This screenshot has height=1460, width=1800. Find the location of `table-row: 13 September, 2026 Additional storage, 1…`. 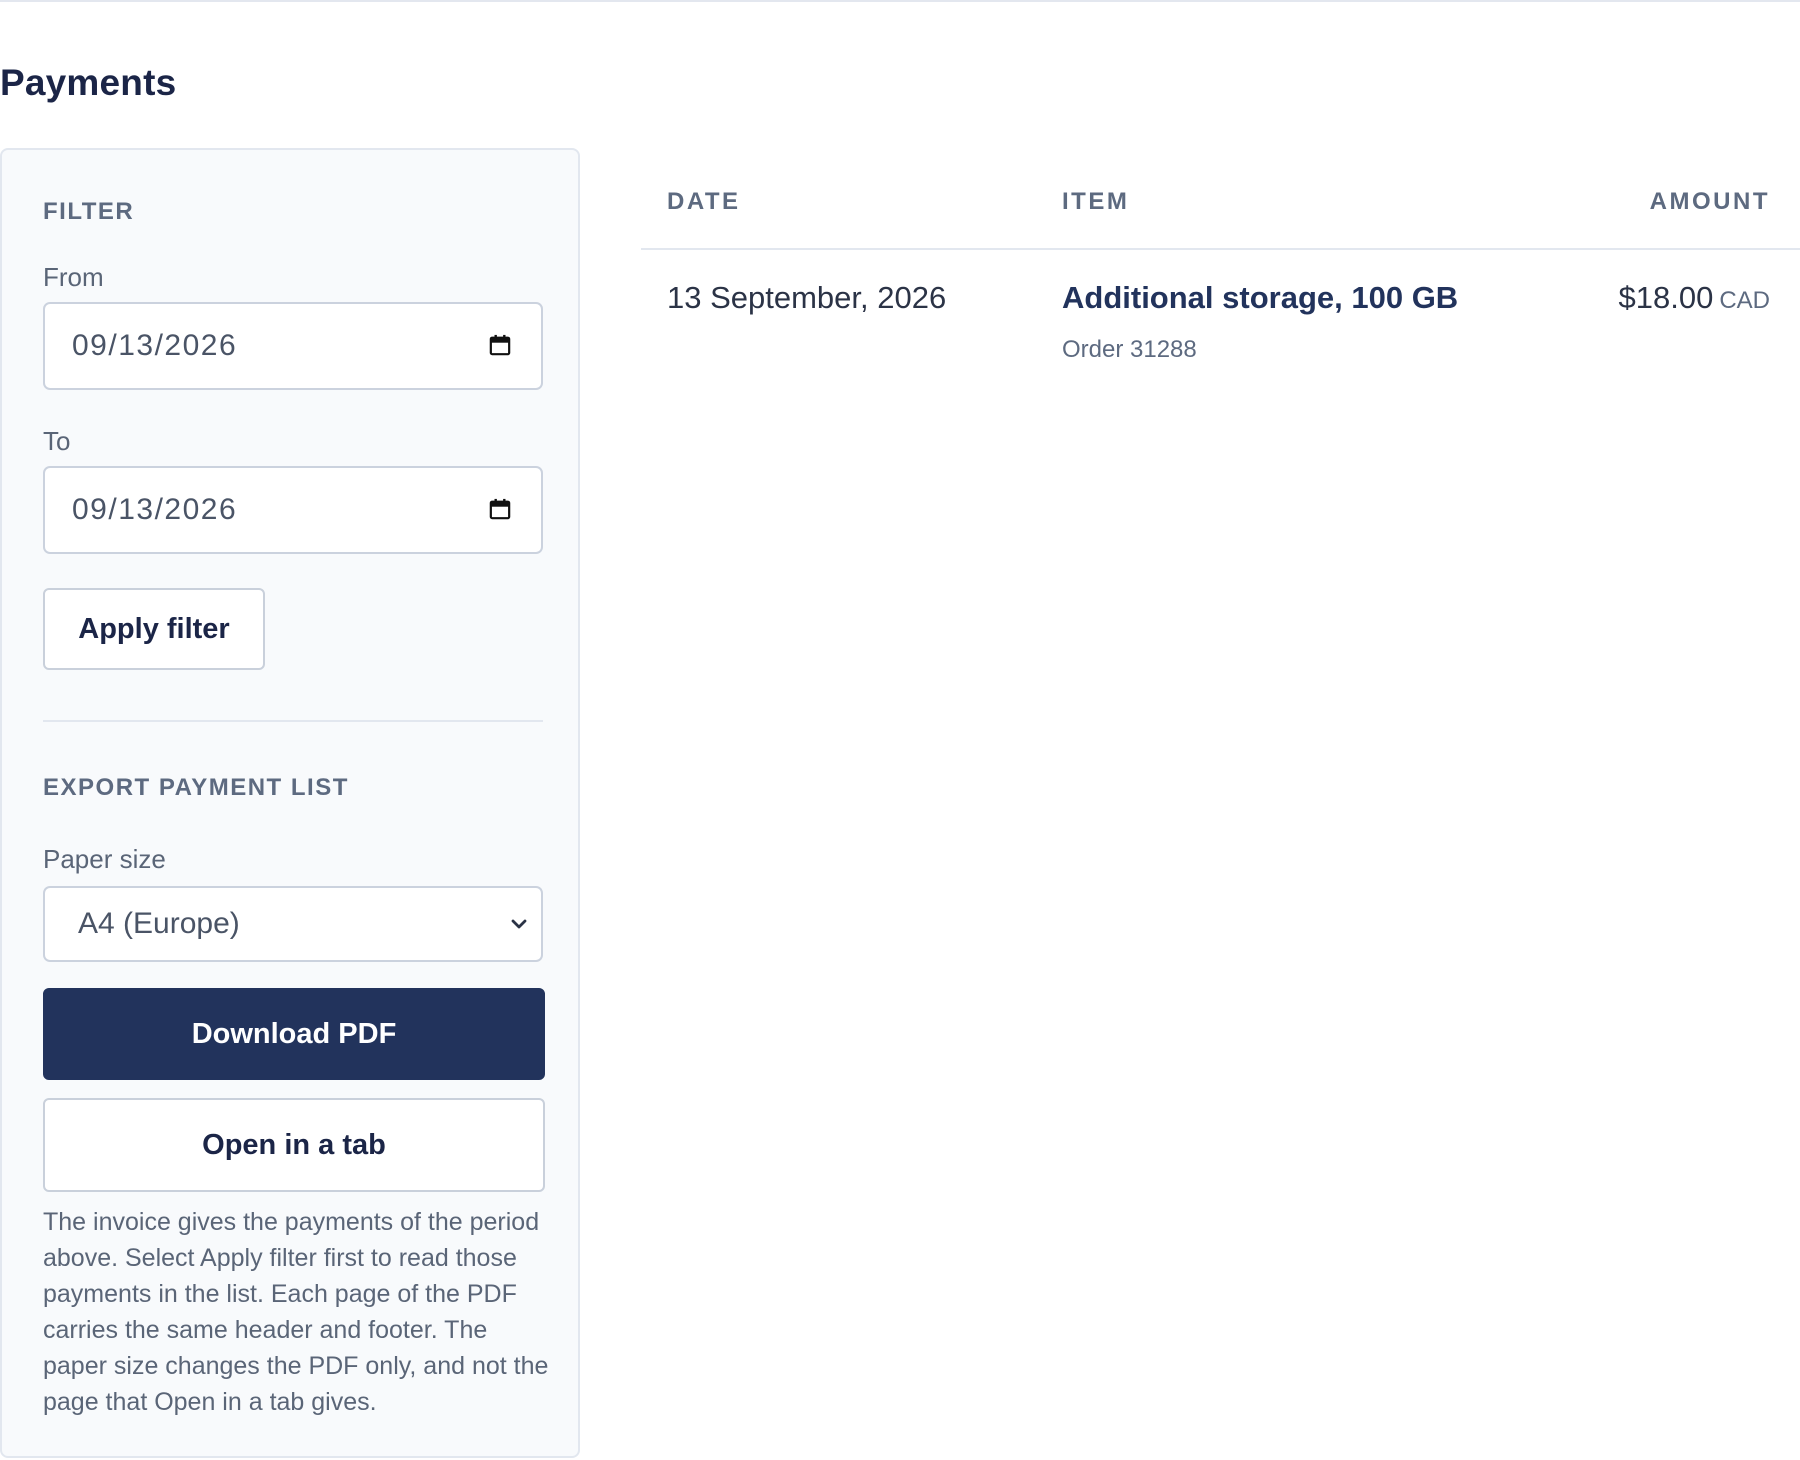

table-row: 13 September, 2026 Additional storage, 1… is located at coordinates (1220, 325).